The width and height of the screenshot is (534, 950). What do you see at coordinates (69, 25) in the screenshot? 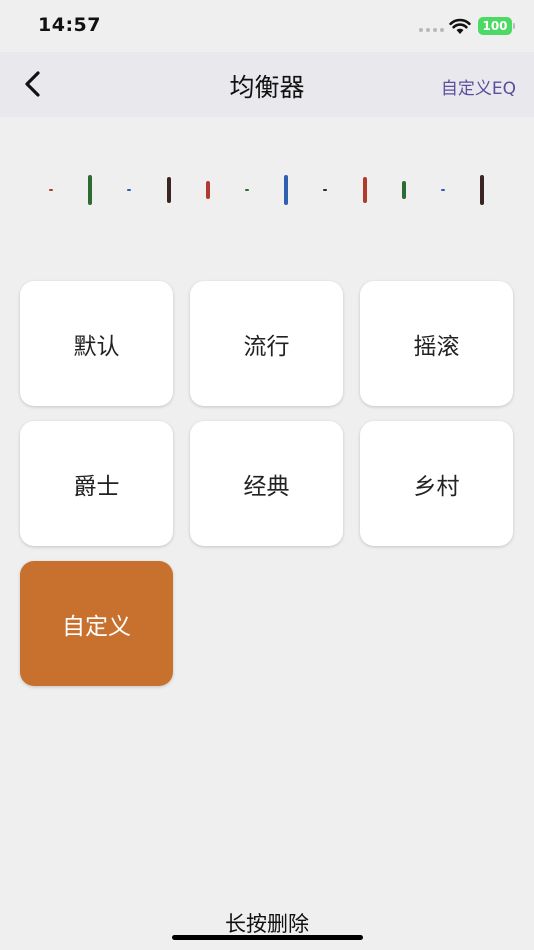
I see `status-time: 14:57` at bounding box center [69, 25].